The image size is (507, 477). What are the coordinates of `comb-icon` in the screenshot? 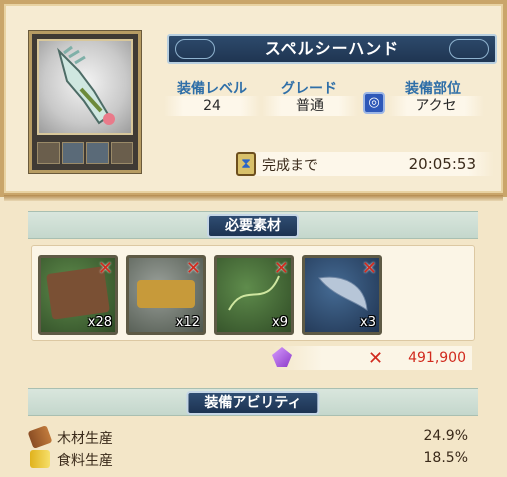 It's located at (166, 294).